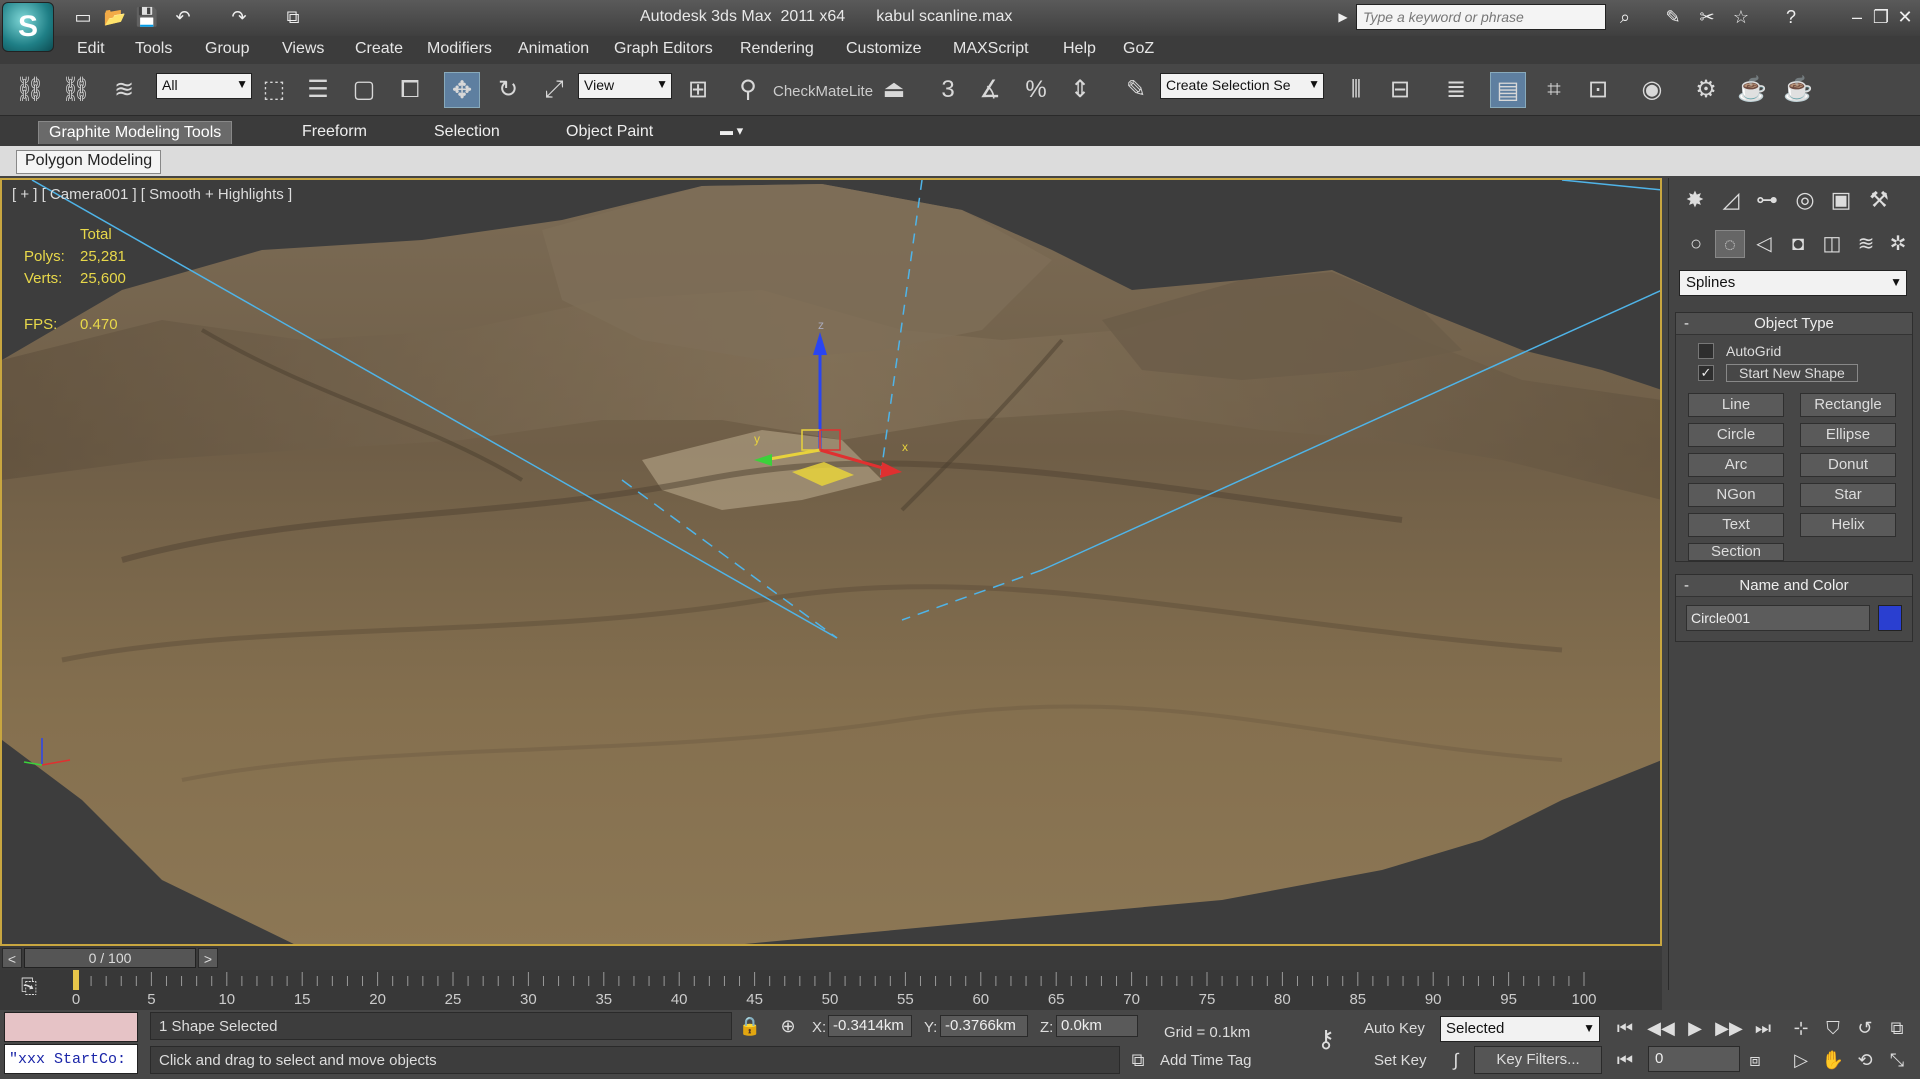  What do you see at coordinates (1739, 351) in the screenshot?
I see `autogrid-checkbox: AutoGrid` at bounding box center [1739, 351].